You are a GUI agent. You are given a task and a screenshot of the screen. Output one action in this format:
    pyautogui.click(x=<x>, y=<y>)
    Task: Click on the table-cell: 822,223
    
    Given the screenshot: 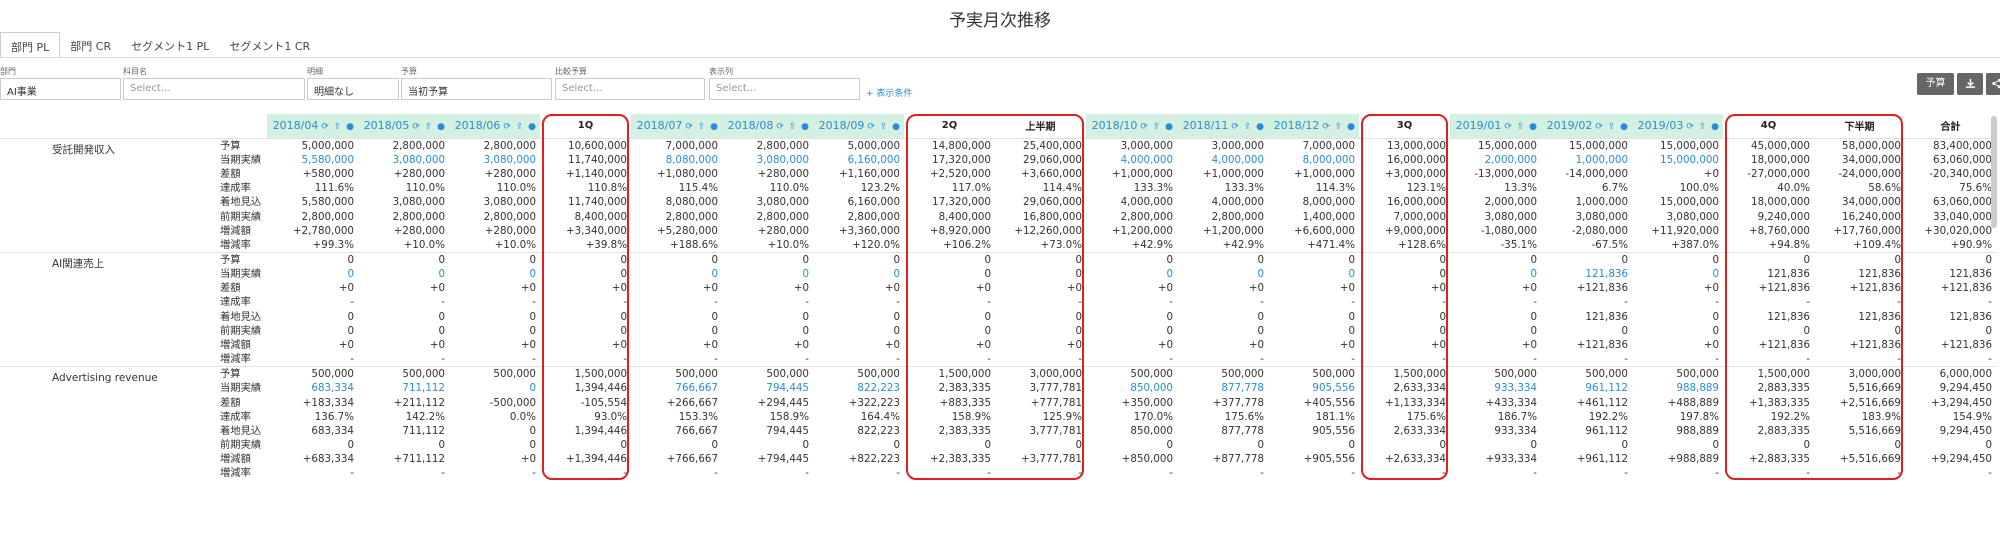 What is the action you would take?
    pyautogui.click(x=858, y=388)
    